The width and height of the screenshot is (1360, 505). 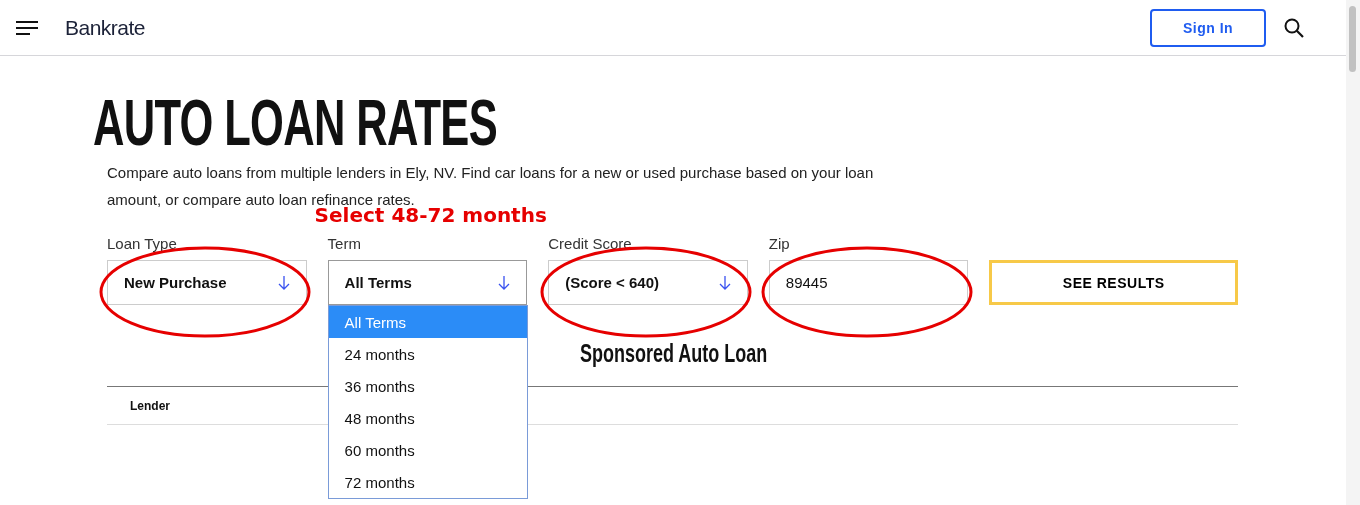 What do you see at coordinates (1294, 27) in the screenshot?
I see `search-icon` at bounding box center [1294, 27].